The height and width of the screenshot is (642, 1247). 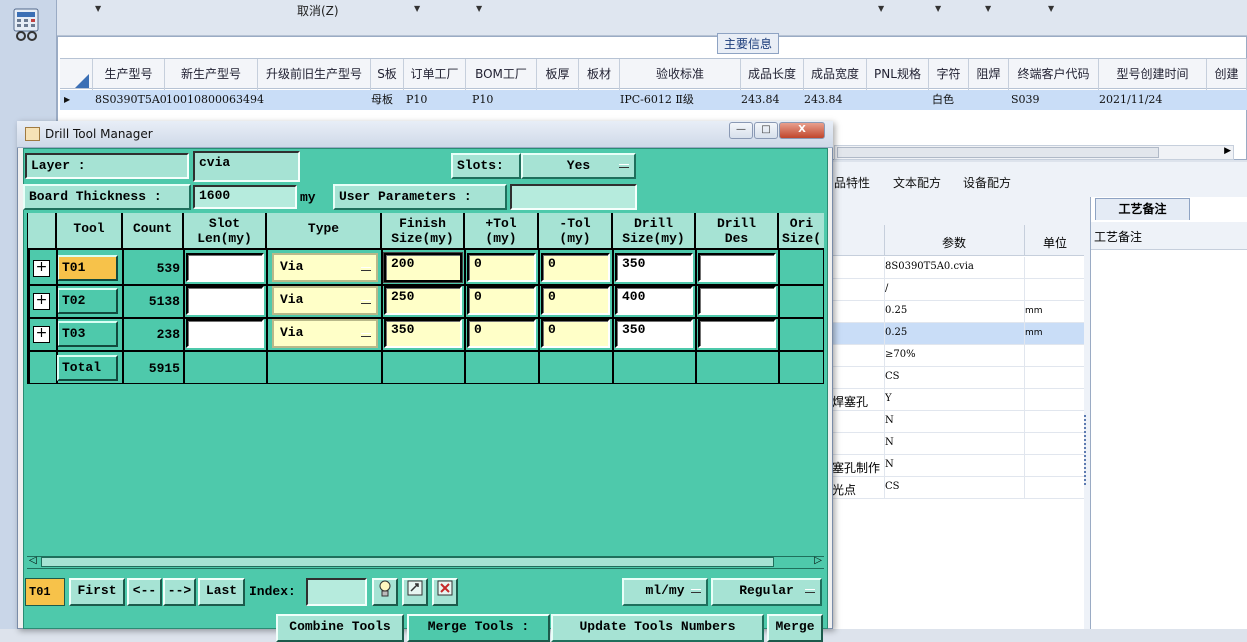 What do you see at coordinates (324, 231) in the screenshot?
I see `column-header-type: Type` at bounding box center [324, 231].